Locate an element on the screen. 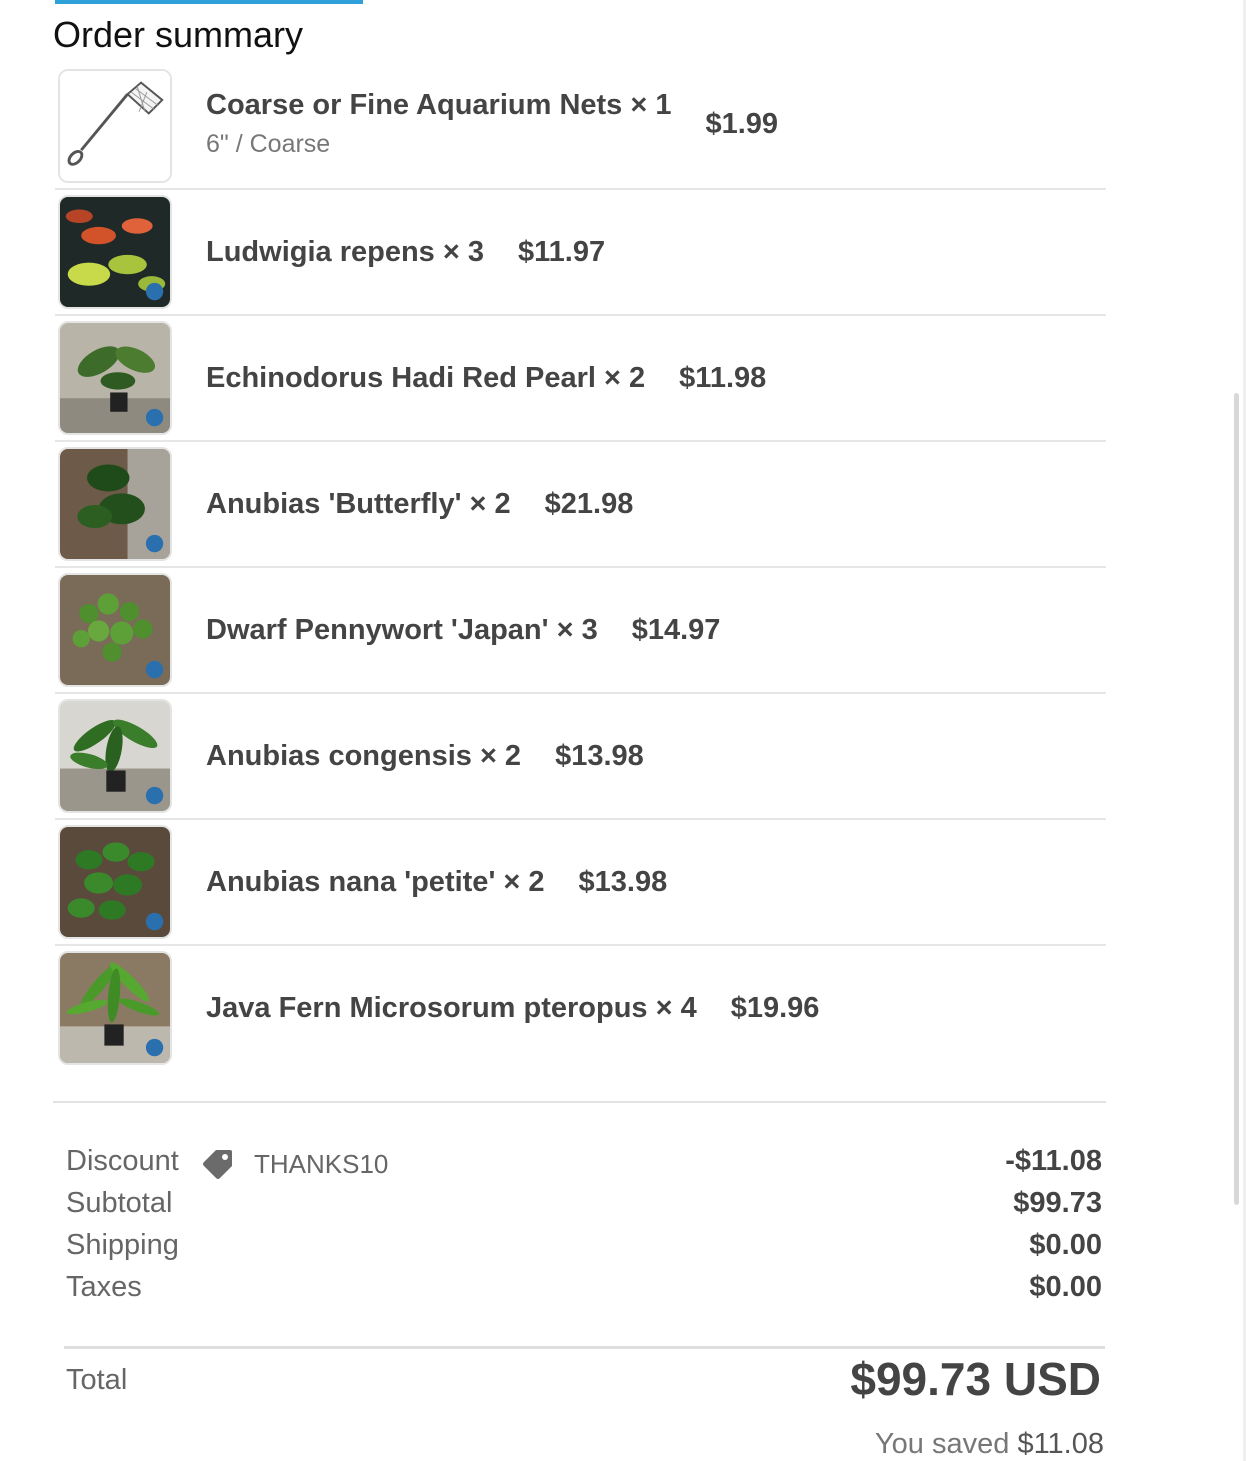 This screenshot has height=1461, width=1246. list-item: Anubias nana 'petite' × 2 $13.98 is located at coordinates (580, 883).